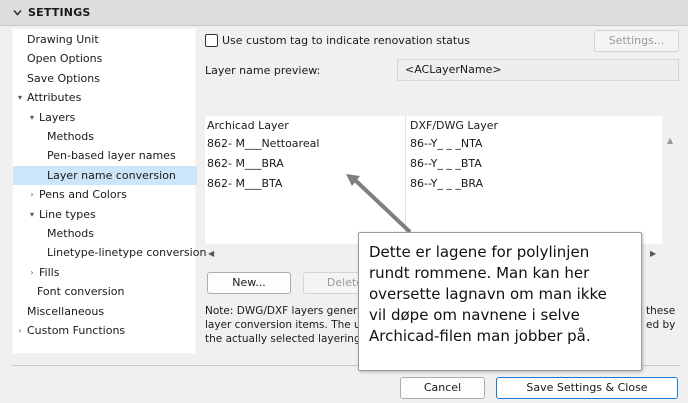 The image size is (688, 403). I want to click on tree-item: › Pens and Colors, so click(105, 194).